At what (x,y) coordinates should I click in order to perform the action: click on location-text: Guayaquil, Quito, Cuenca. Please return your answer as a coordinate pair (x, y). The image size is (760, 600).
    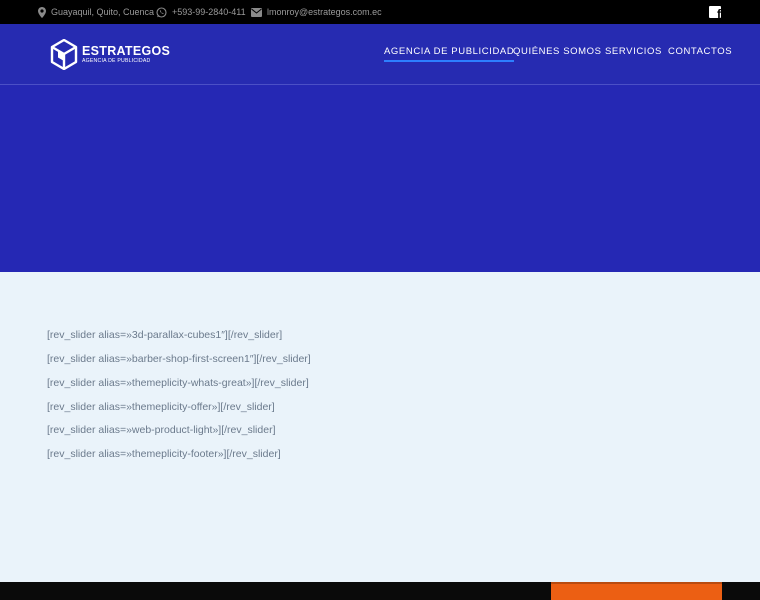
    Looking at the image, I should click on (103, 12).